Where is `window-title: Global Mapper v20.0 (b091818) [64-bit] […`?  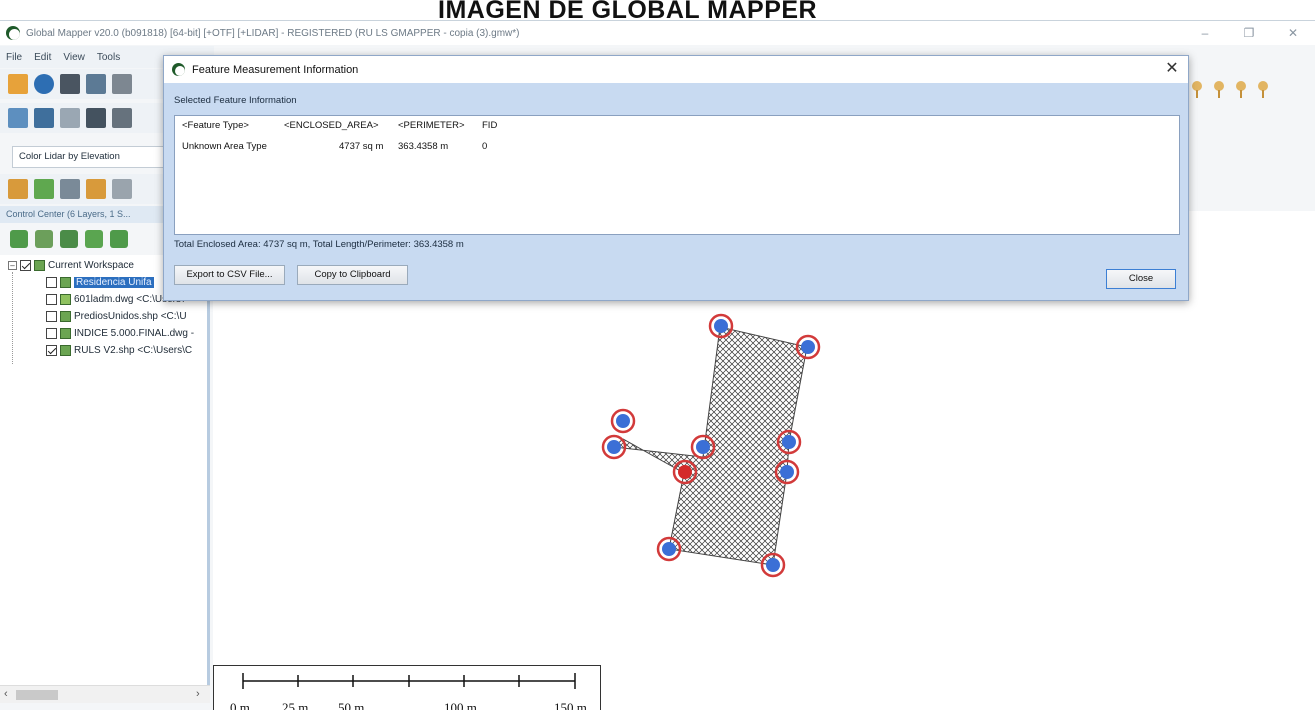
window-title: Global Mapper v20.0 (b091818) [64-bit] [… is located at coordinates (273, 33).